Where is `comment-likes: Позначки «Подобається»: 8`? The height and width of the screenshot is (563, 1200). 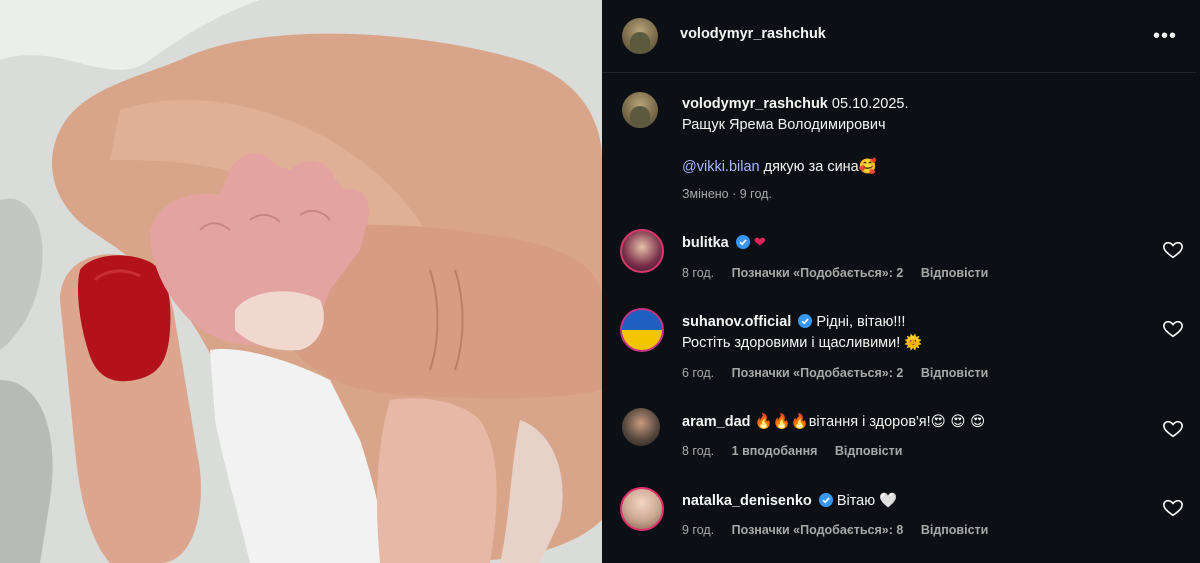 comment-likes: Позначки «Подобається»: 8 is located at coordinates (818, 530).